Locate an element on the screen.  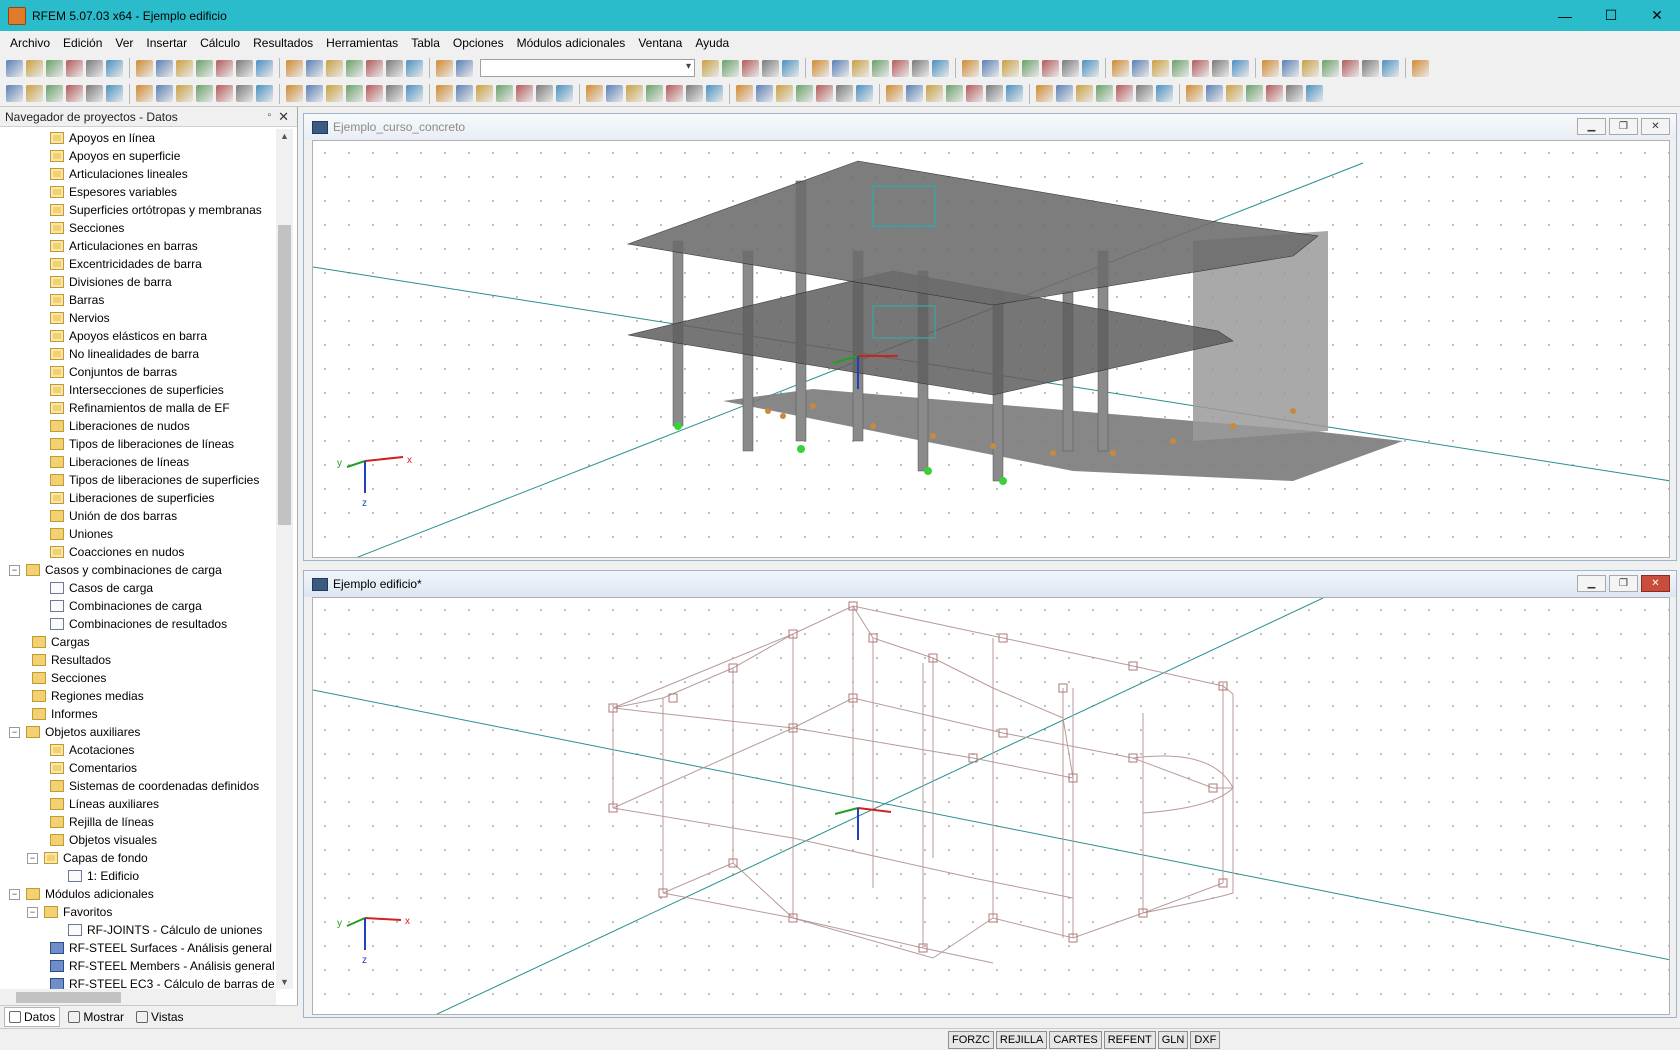
status-cartes-button: CARTES is located at coordinates (1075, 1040).